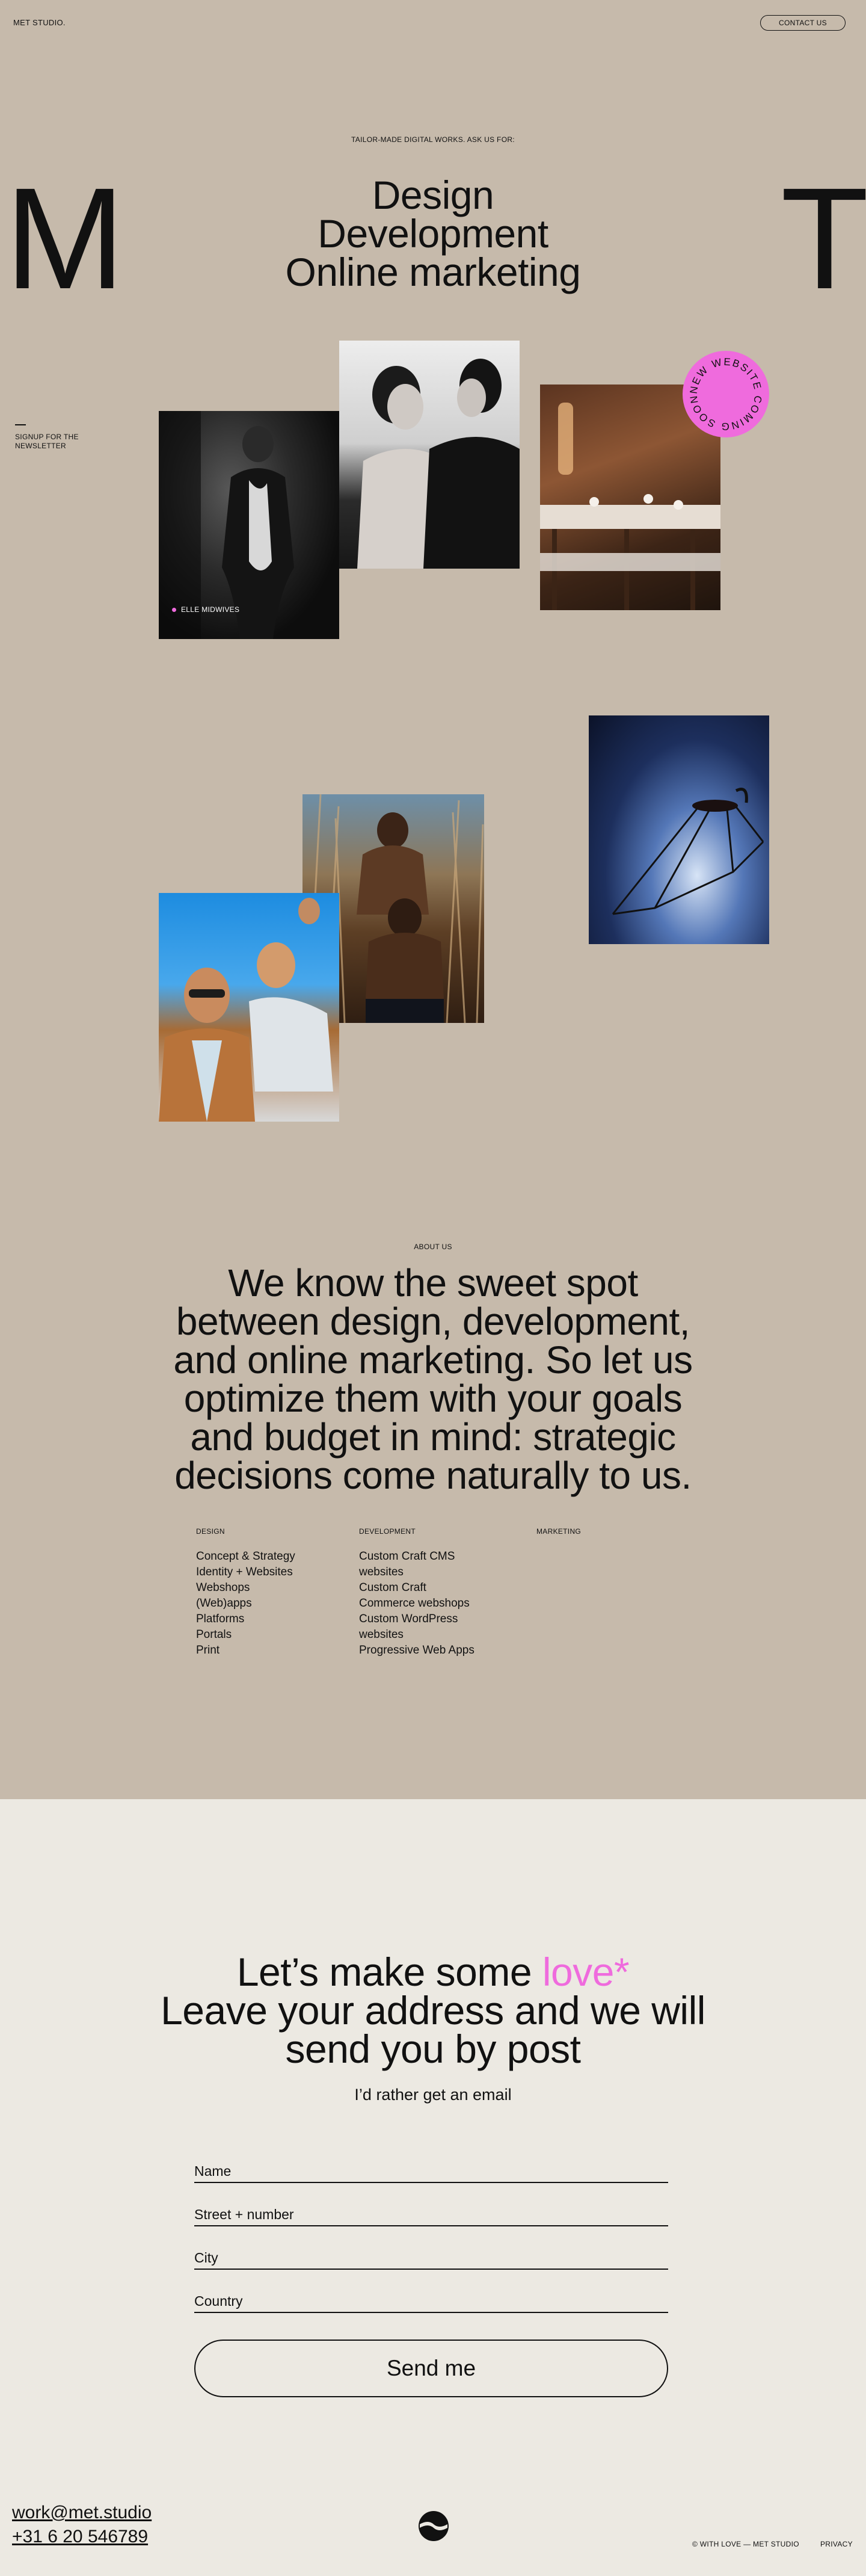 The height and width of the screenshot is (2576, 866). Describe the element at coordinates (416, 1650) in the screenshot. I see `list-item: Progressive Web Apps` at that location.